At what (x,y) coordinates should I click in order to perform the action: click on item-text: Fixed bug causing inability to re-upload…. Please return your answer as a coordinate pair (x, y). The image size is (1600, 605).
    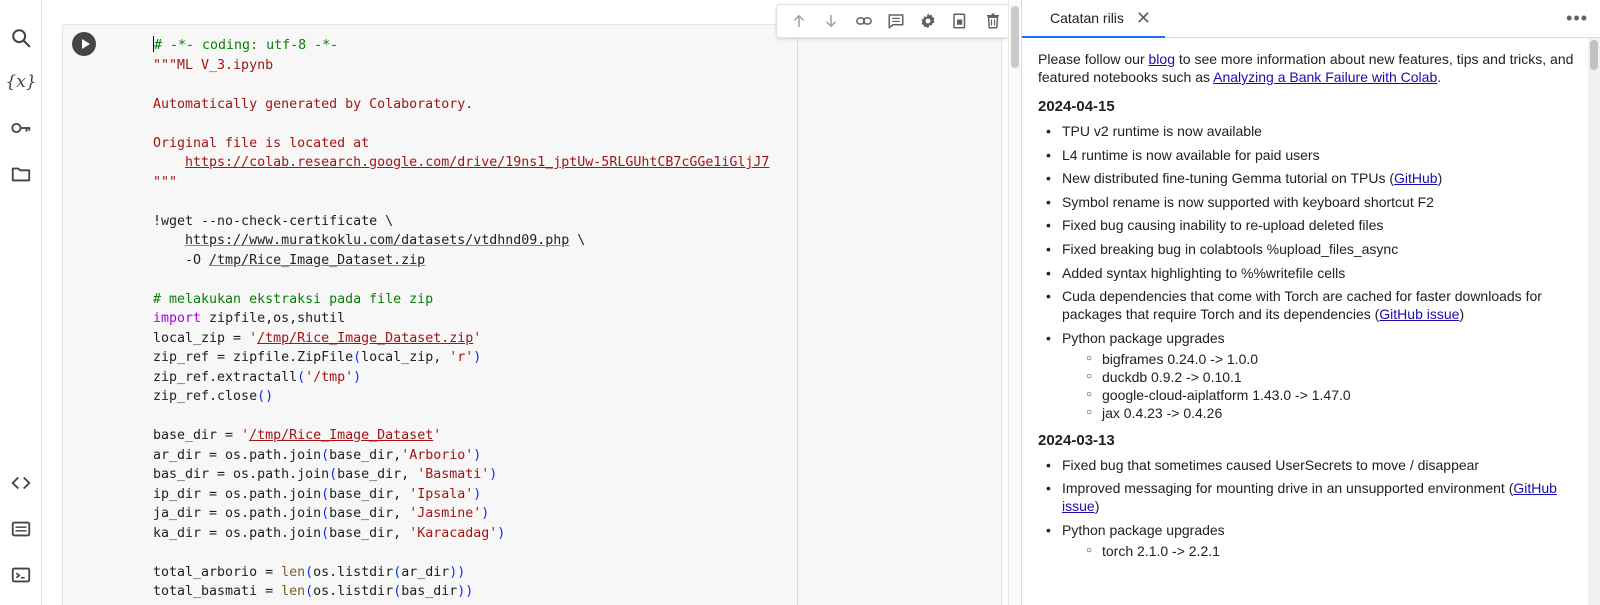
    Looking at the image, I should click on (1223, 225).